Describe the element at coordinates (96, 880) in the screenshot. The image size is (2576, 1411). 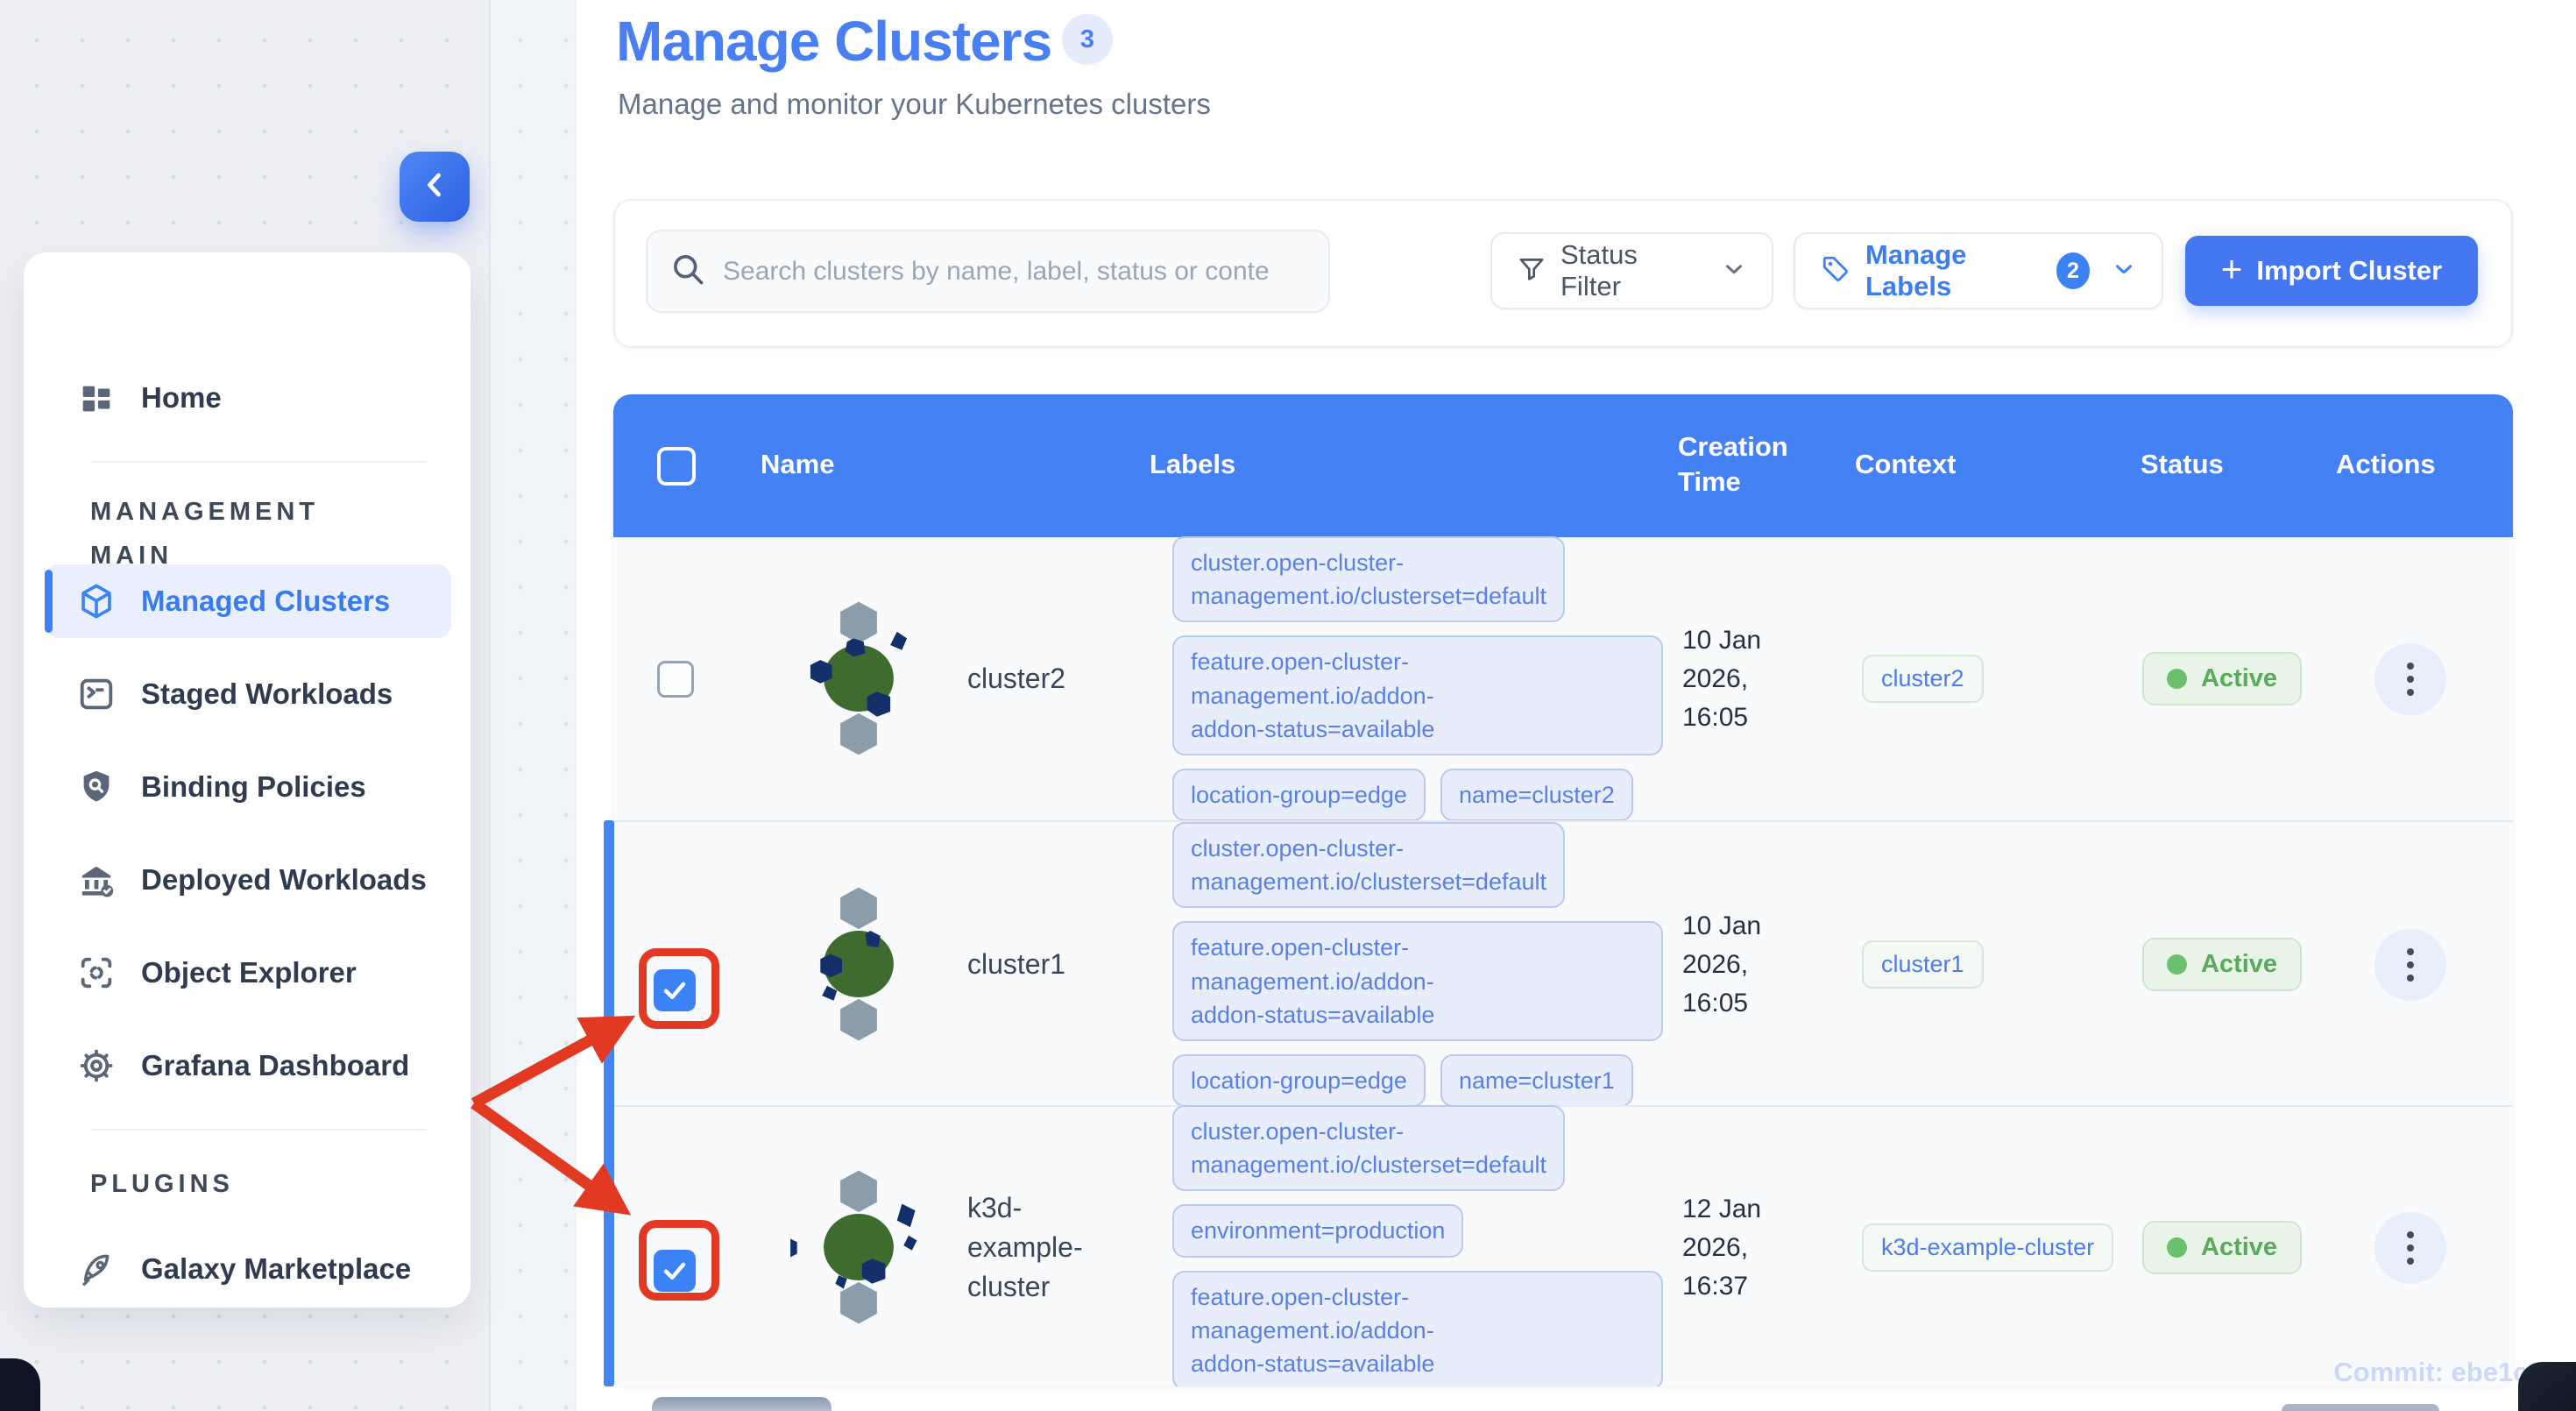
I see `bank-check-icon` at that location.